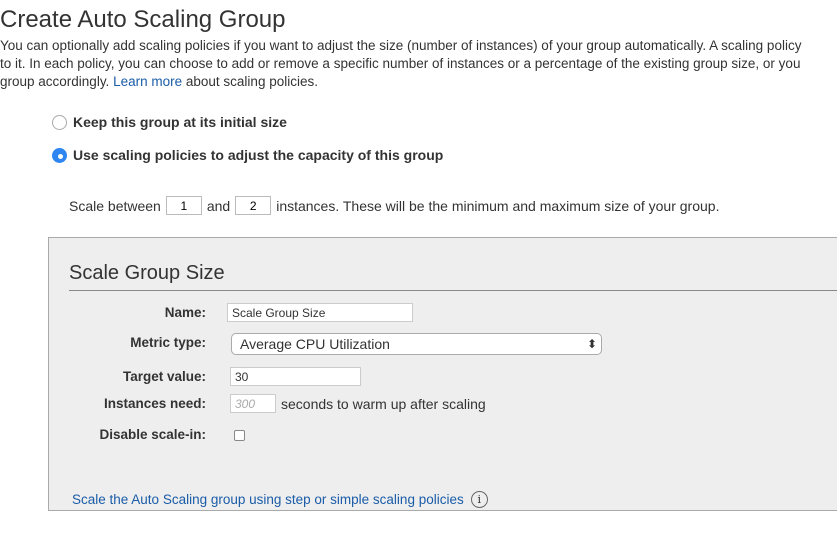  I want to click on max-instances-input, so click(253, 205).